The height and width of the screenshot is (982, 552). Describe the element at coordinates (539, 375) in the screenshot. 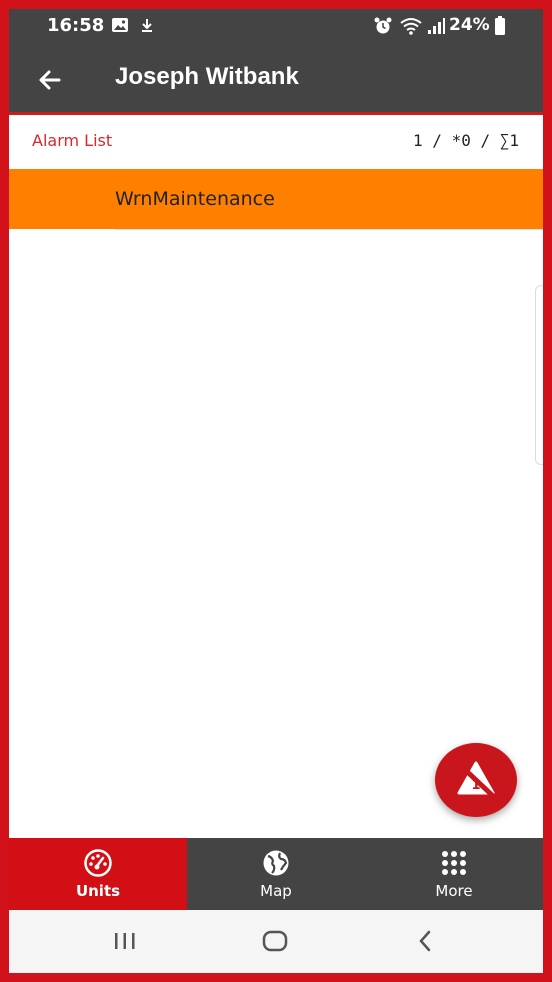

I see `edge-panel-handle` at that location.